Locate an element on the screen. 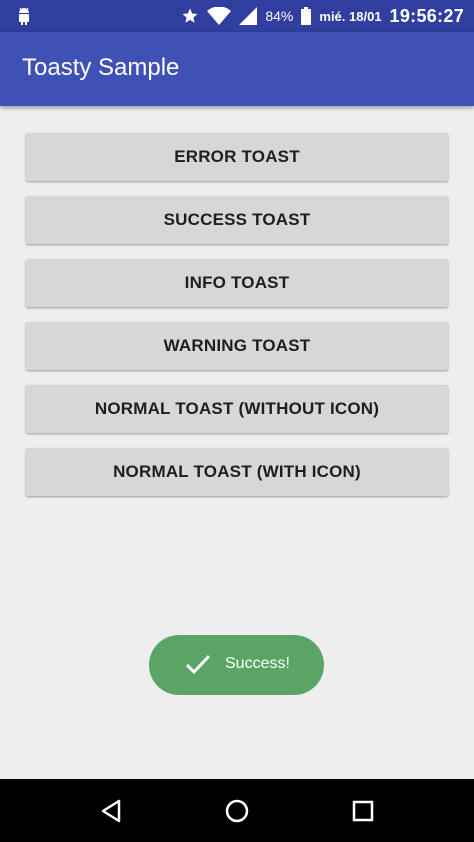 The width and height of the screenshot is (474, 842). success-toast: Success! is located at coordinates (236, 665).